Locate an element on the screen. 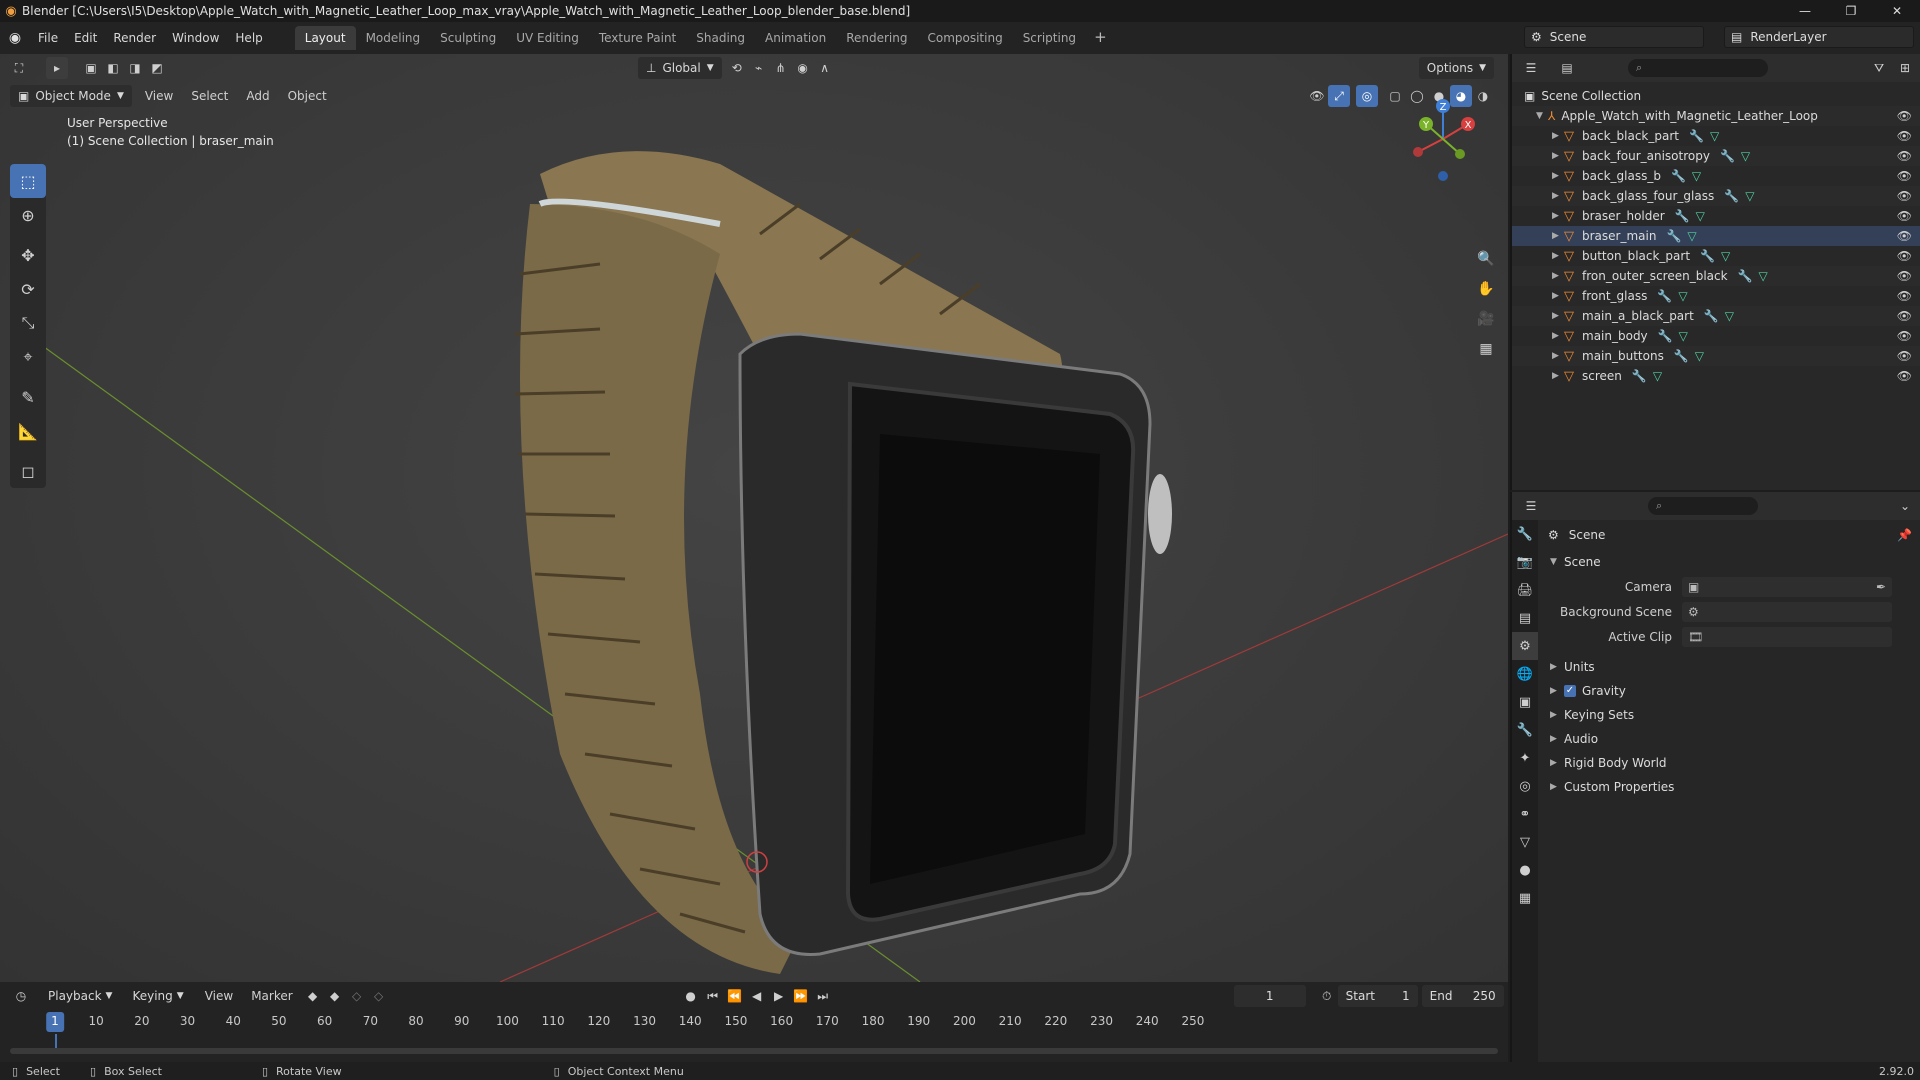 This screenshot has height=1080, width=1920. modifier-tab-icon: 🔧 is located at coordinates (1525, 730).